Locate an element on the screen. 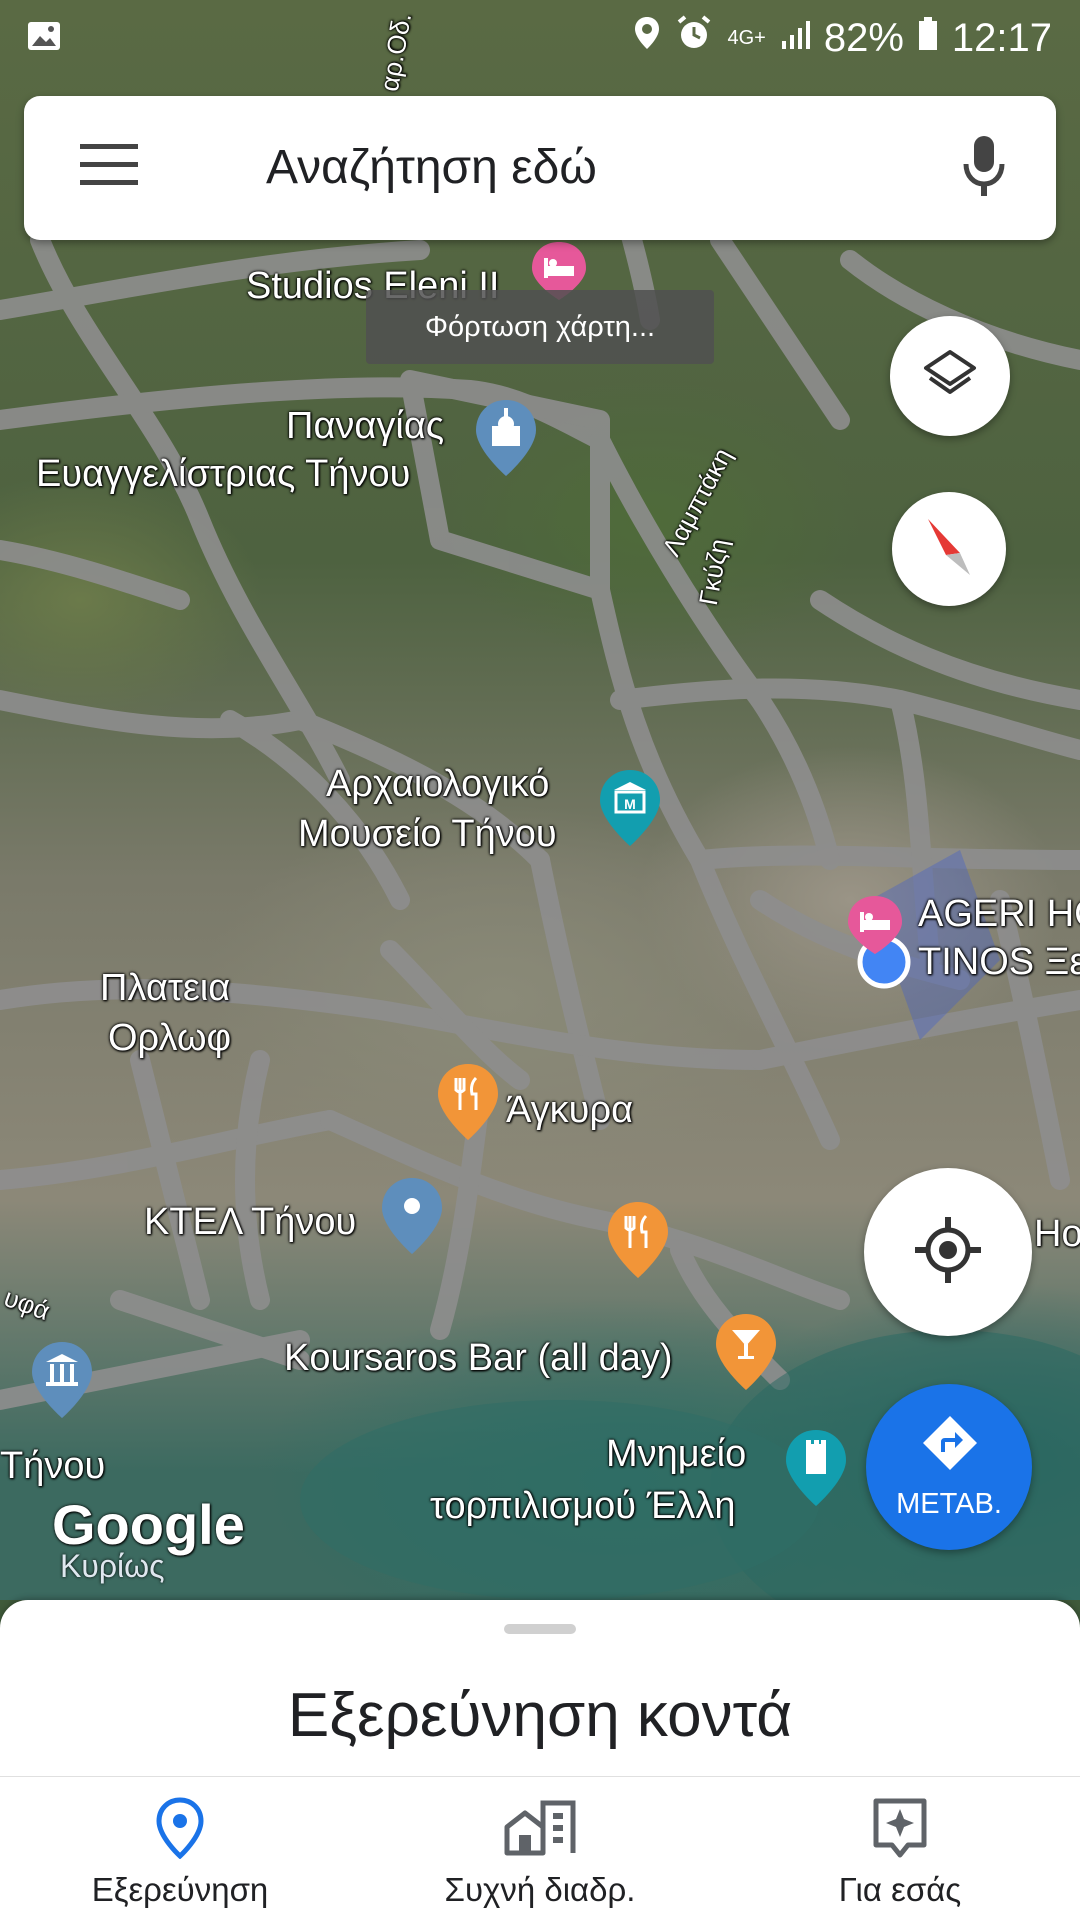  layers-icon is located at coordinates (950, 376).